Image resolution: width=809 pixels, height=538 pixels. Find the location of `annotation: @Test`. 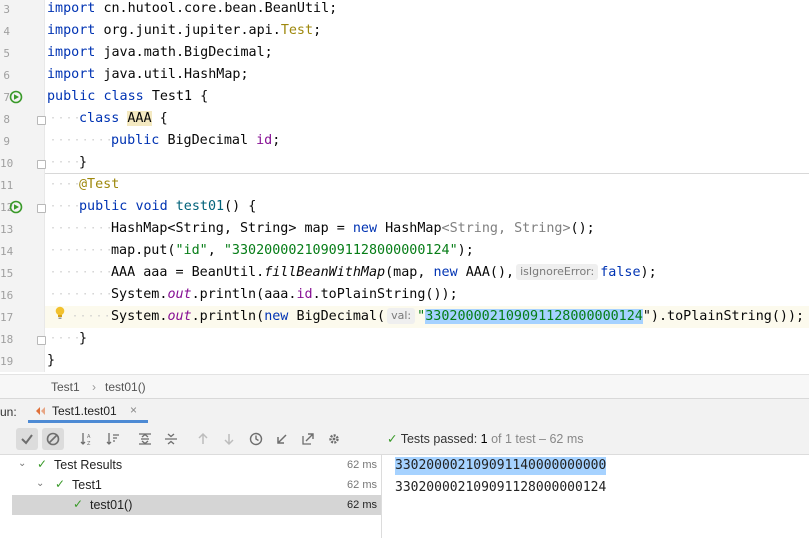

annotation: @Test is located at coordinates (99, 184).